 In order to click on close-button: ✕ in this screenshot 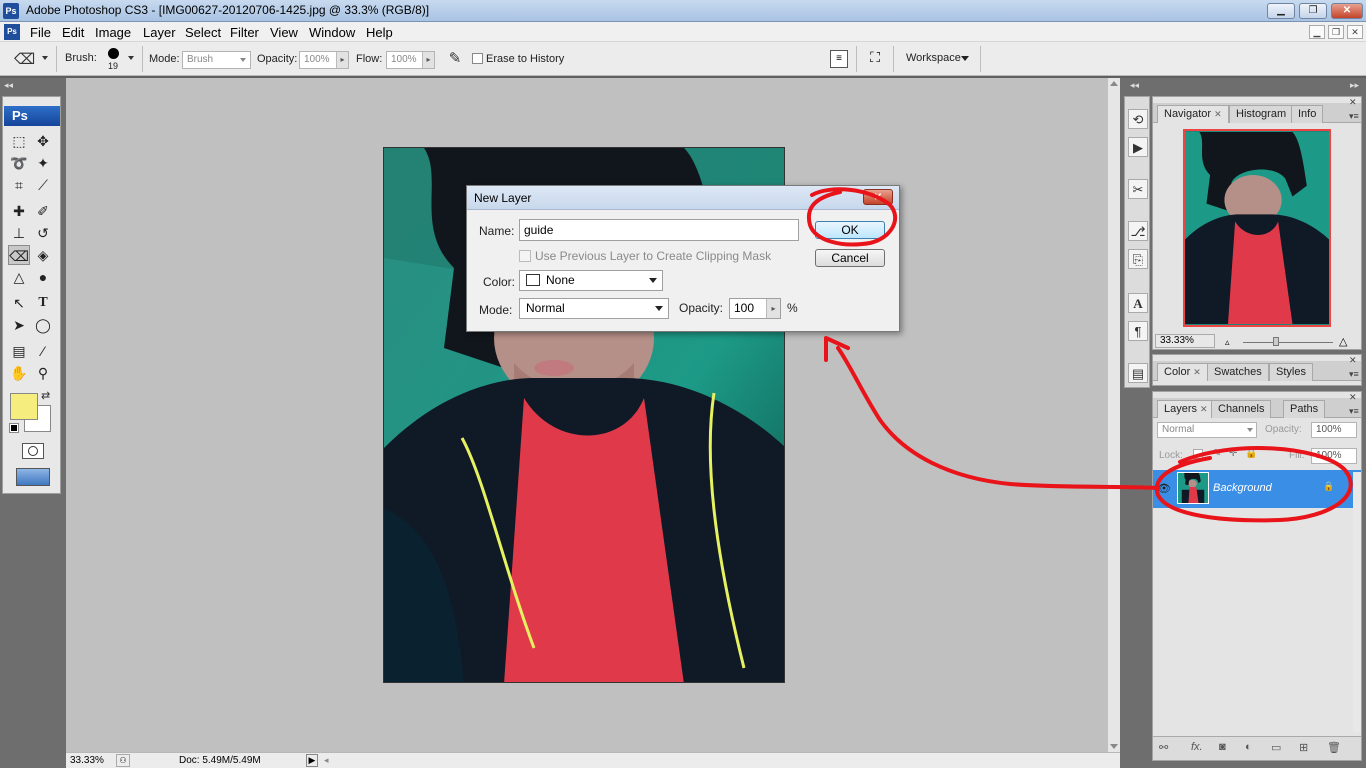, I will do `click(1347, 11)`.